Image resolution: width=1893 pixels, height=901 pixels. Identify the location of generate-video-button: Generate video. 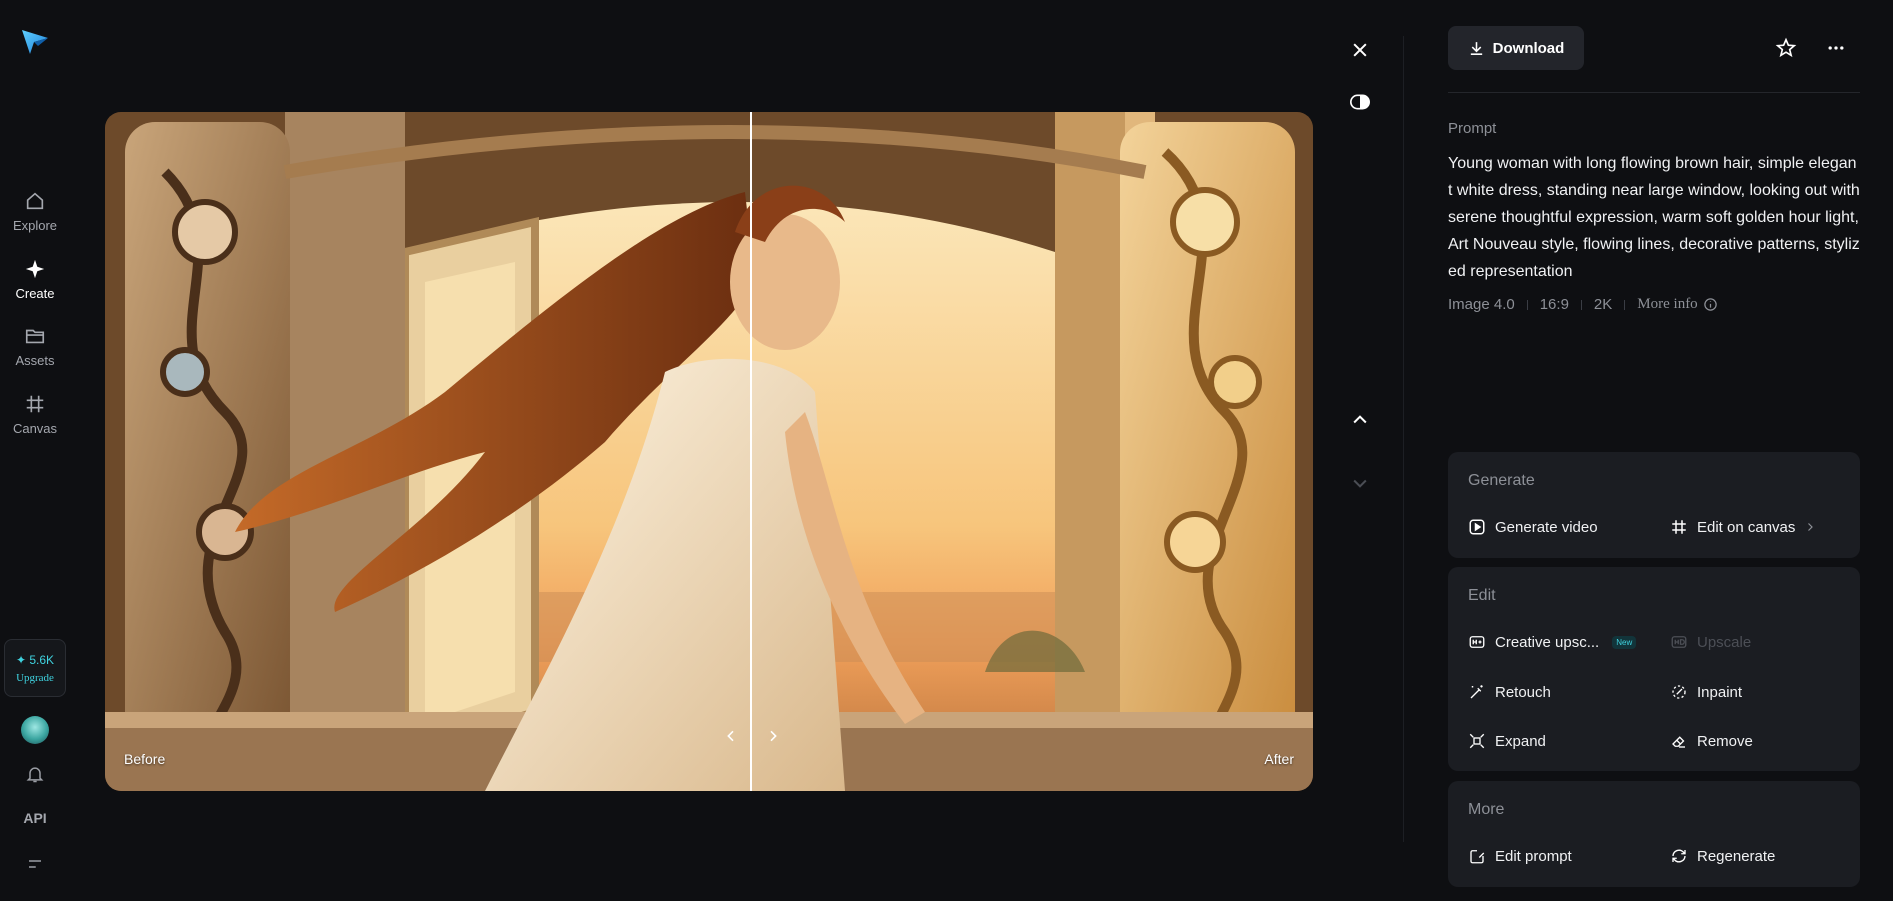
(1533, 527).